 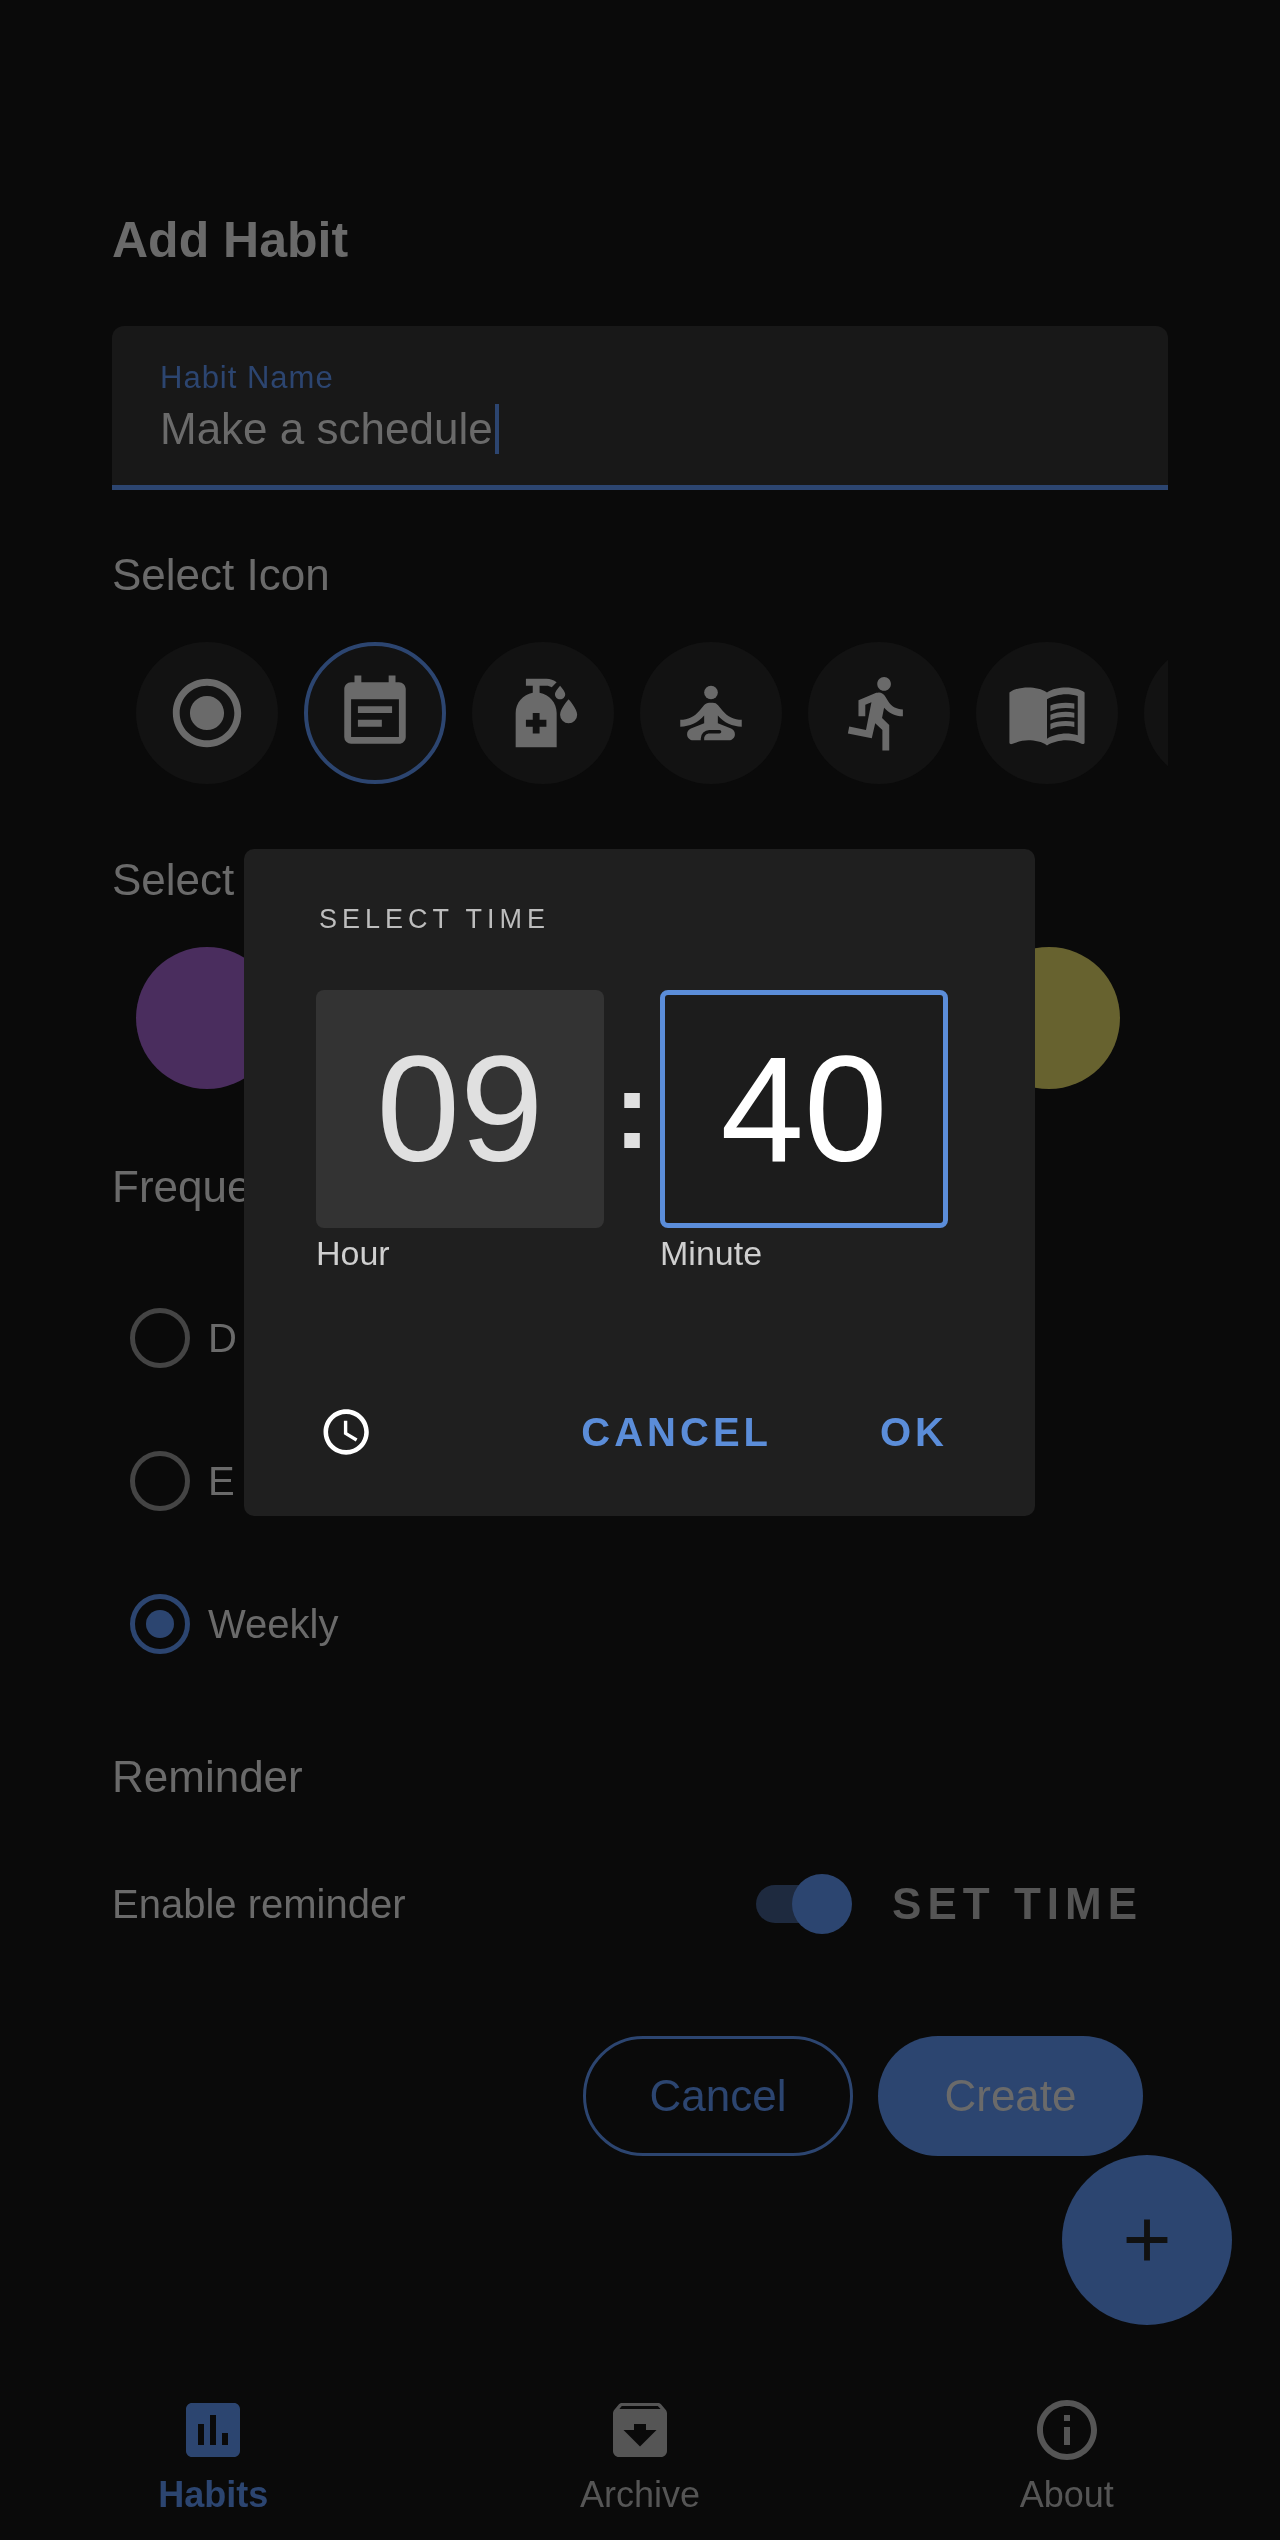 I want to click on minute-label: Minute, so click(x=711, y=1253).